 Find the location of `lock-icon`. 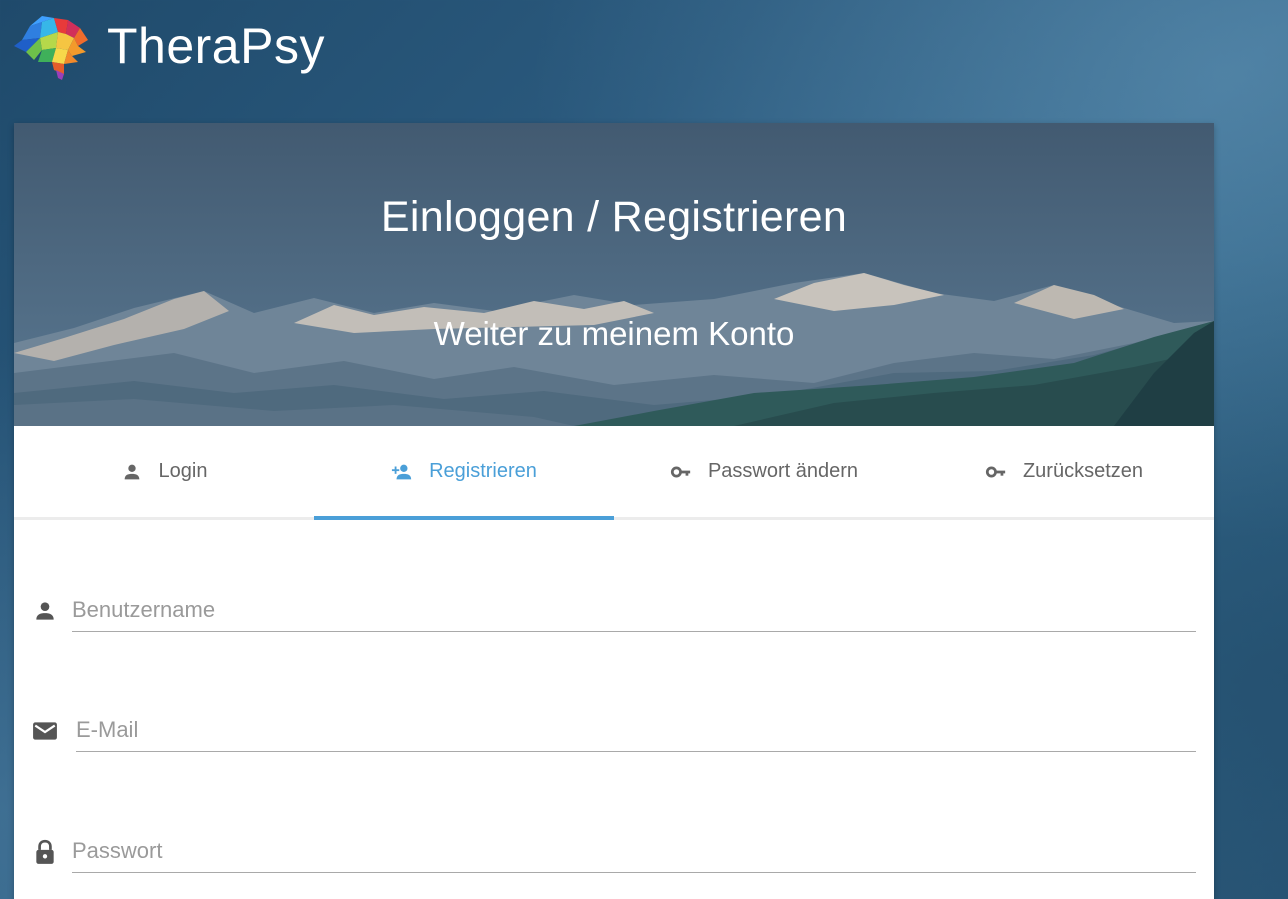

lock-icon is located at coordinates (45, 851).